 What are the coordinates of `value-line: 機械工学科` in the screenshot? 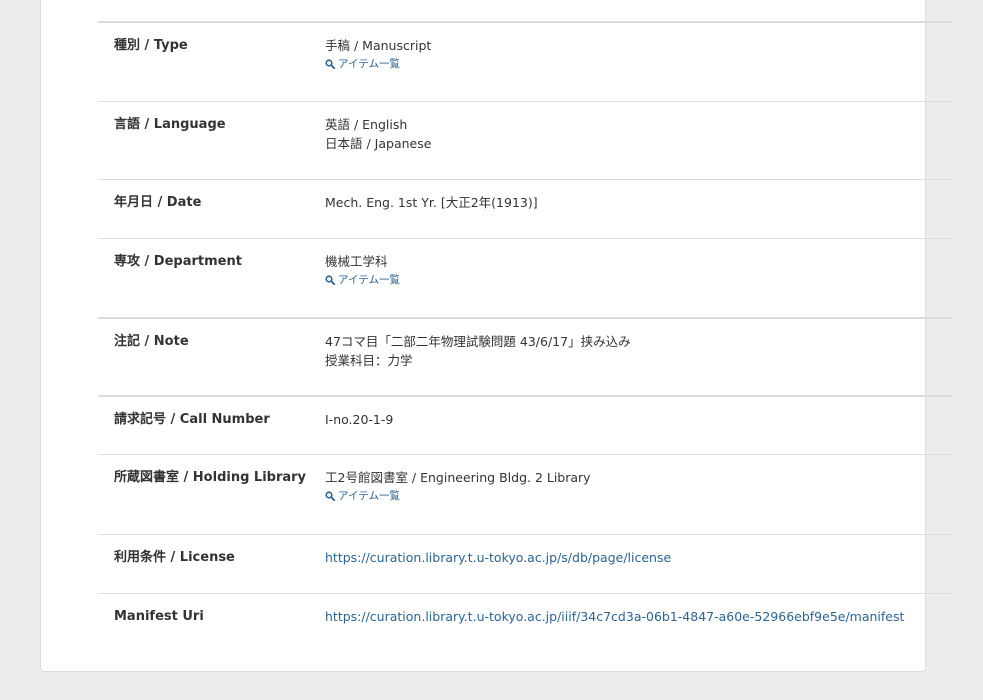 It's located at (356, 261).